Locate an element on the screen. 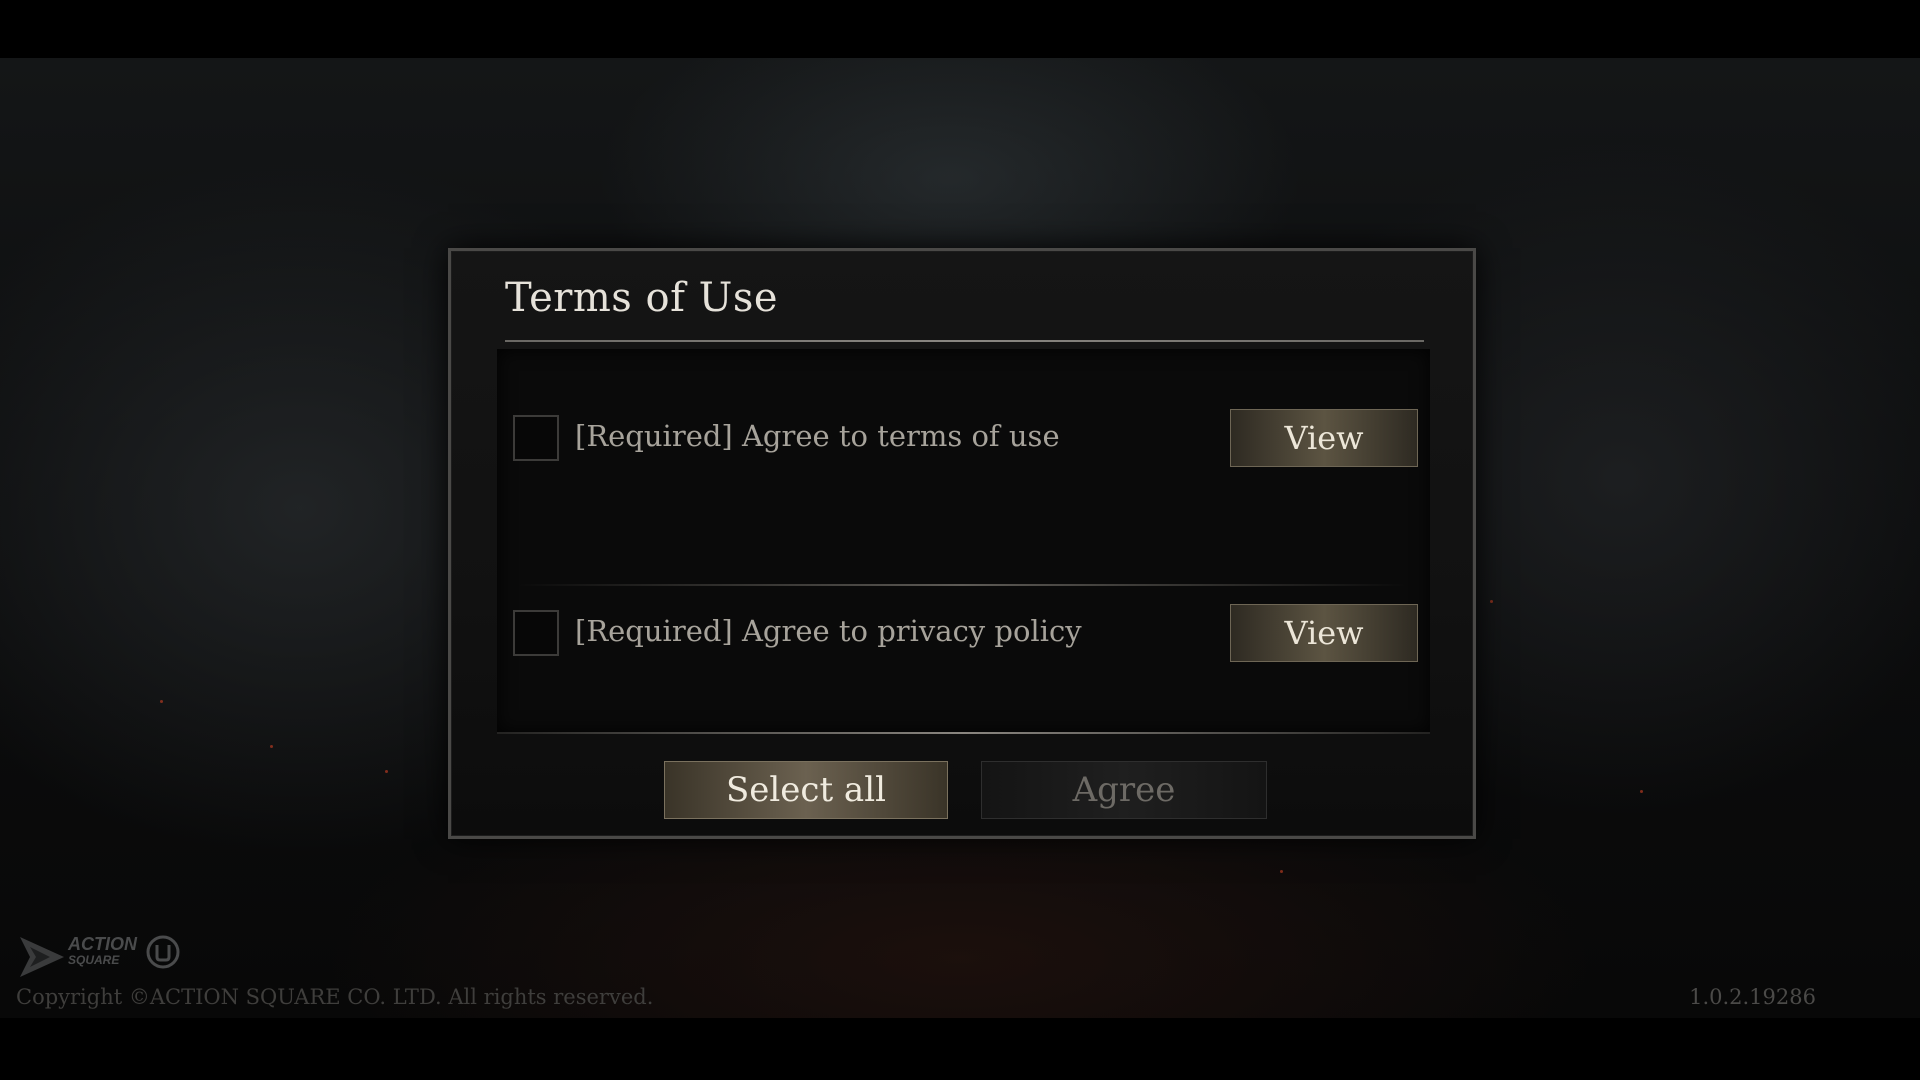 The width and height of the screenshot is (1920, 1080). row-divider is located at coordinates (962, 585).